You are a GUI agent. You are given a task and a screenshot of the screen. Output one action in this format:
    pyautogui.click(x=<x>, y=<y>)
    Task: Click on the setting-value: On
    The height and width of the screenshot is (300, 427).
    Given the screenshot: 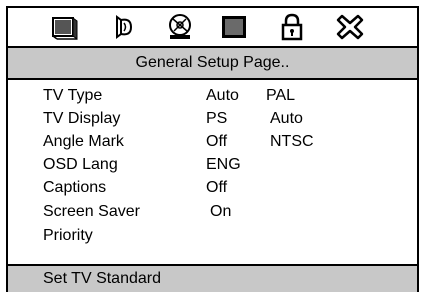 What is the action you would take?
    pyautogui.click(x=221, y=211)
    